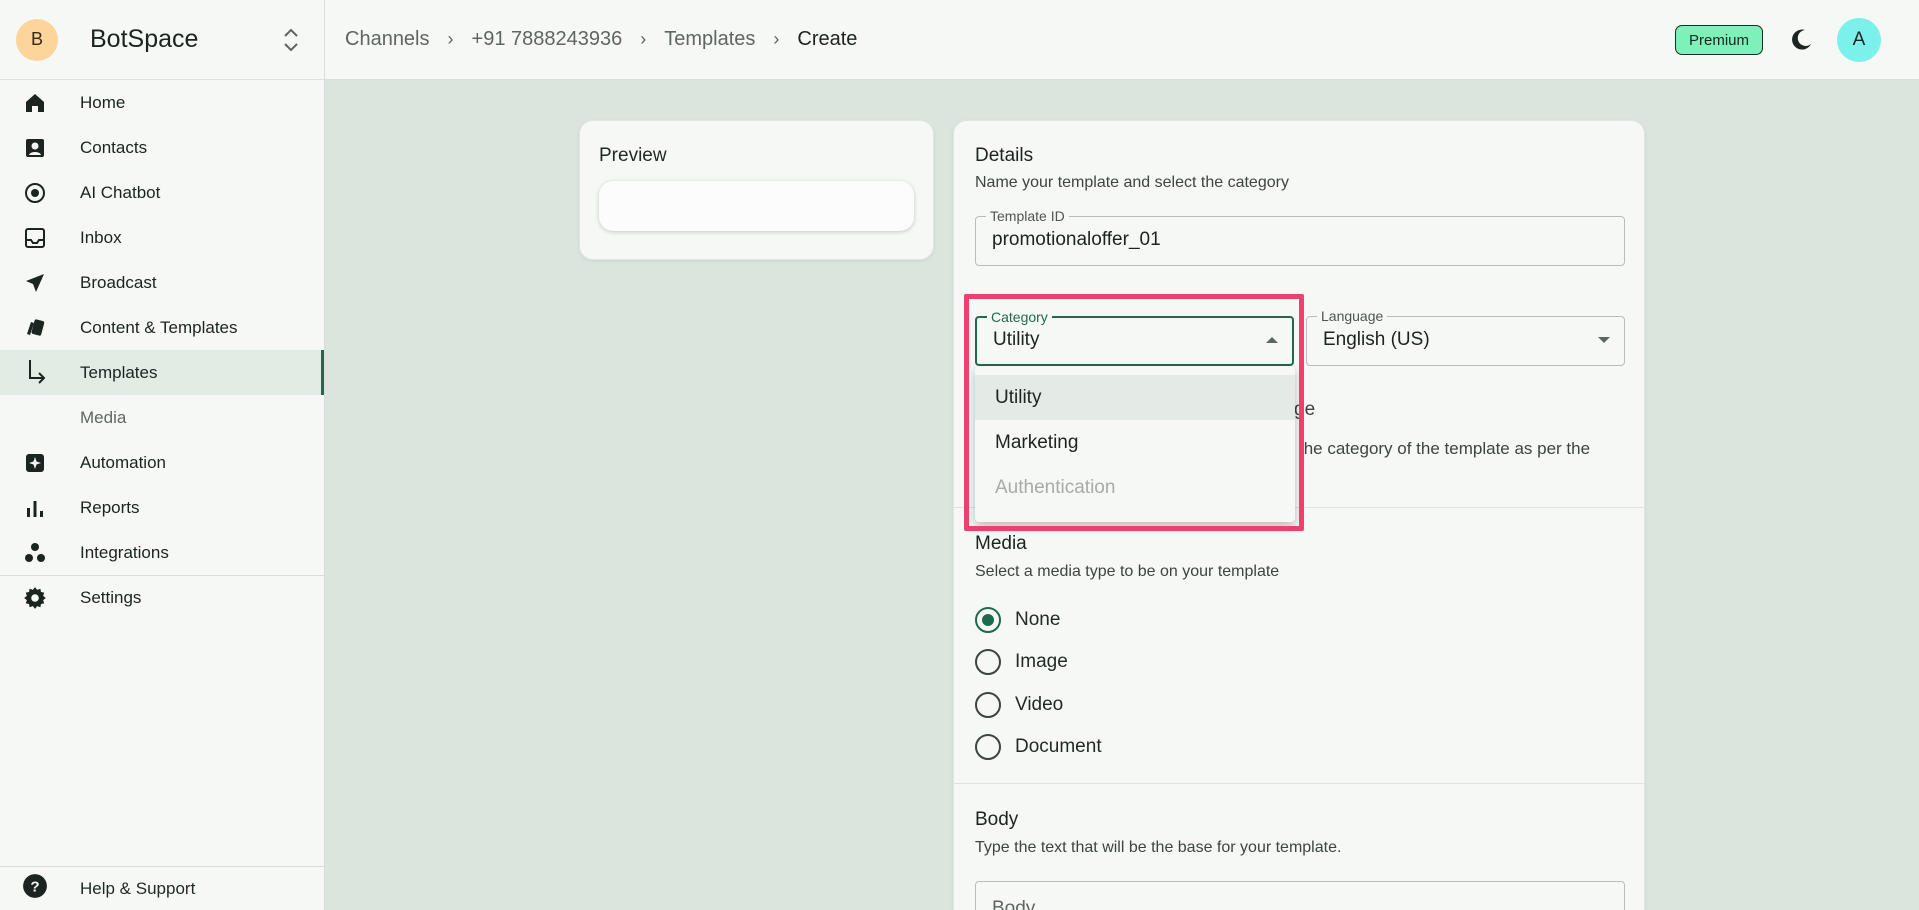  What do you see at coordinates (1016, 339) in the screenshot?
I see `category-value: Utility` at bounding box center [1016, 339].